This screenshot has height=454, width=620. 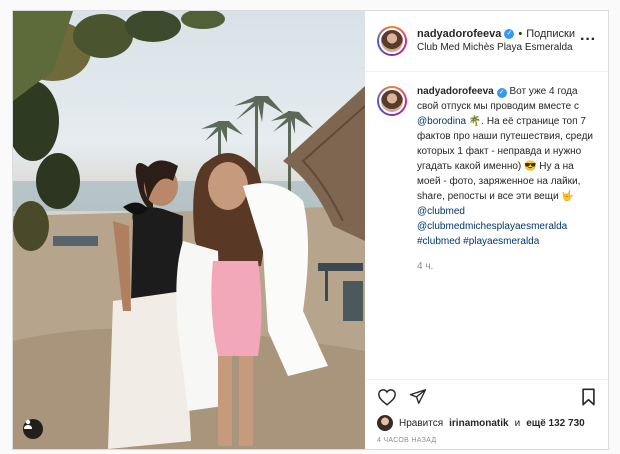 I want to click on hashtag-clubmed: #clubmed, so click(x=438, y=241).